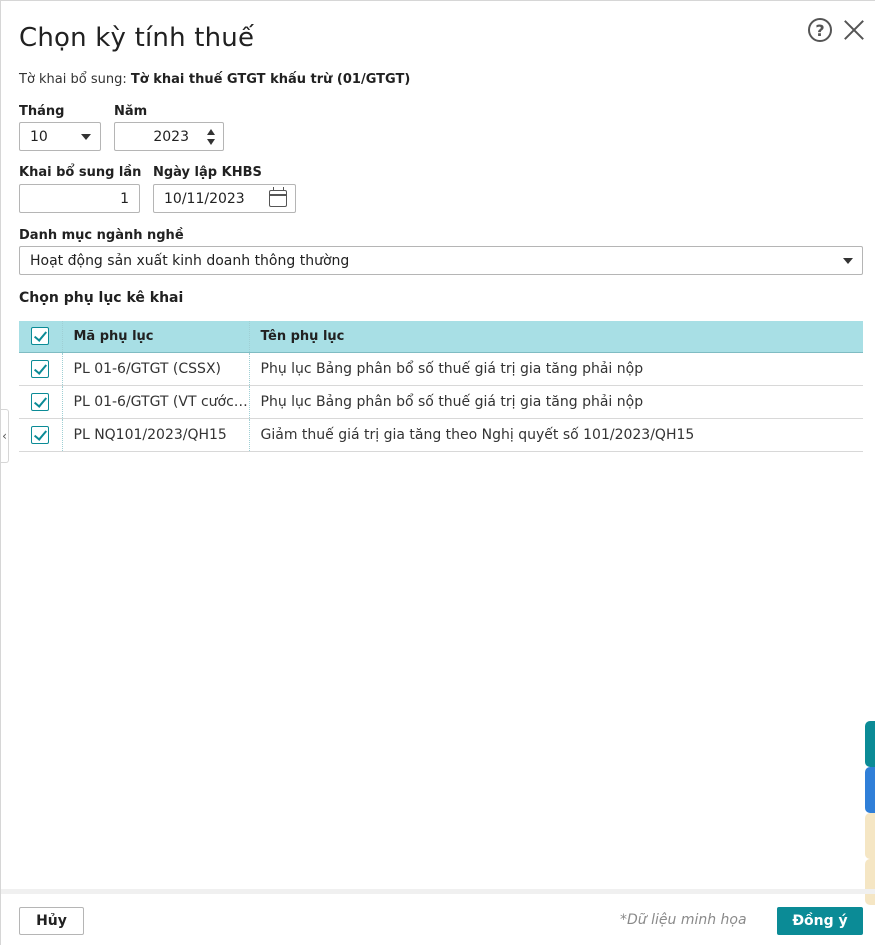  Describe the element at coordinates (156, 337) in the screenshot. I see `column-header-code: Mã phụ lục` at that location.